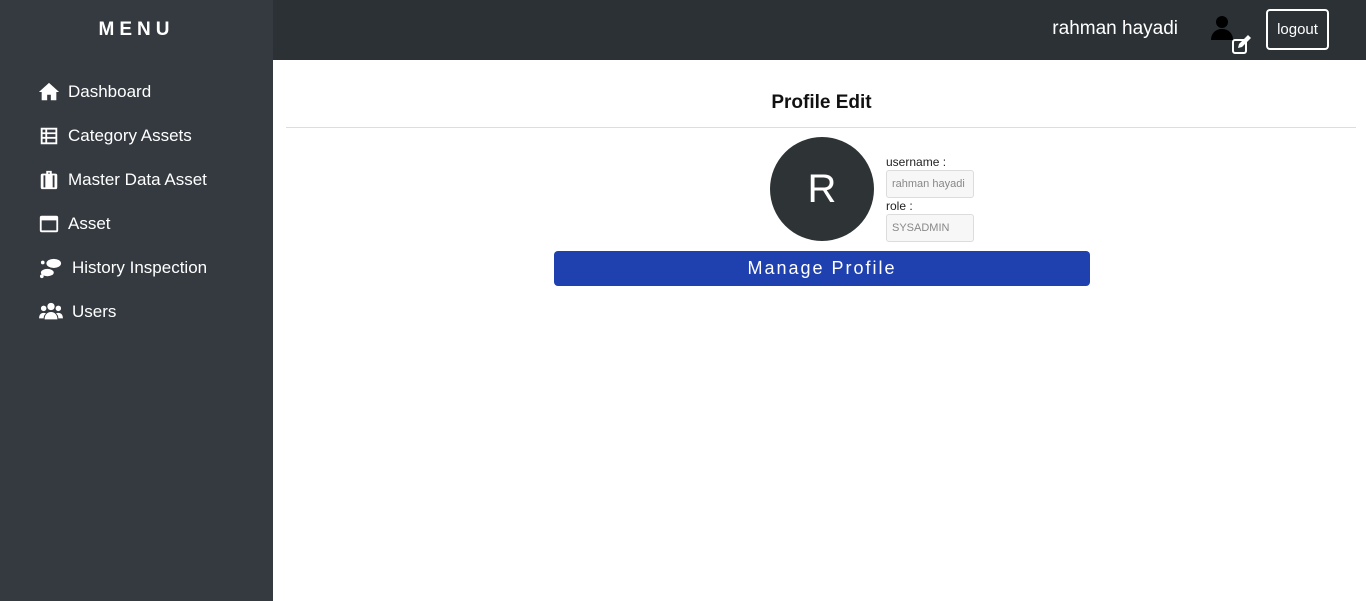  I want to click on user-edit-icon, so click(1232, 35).